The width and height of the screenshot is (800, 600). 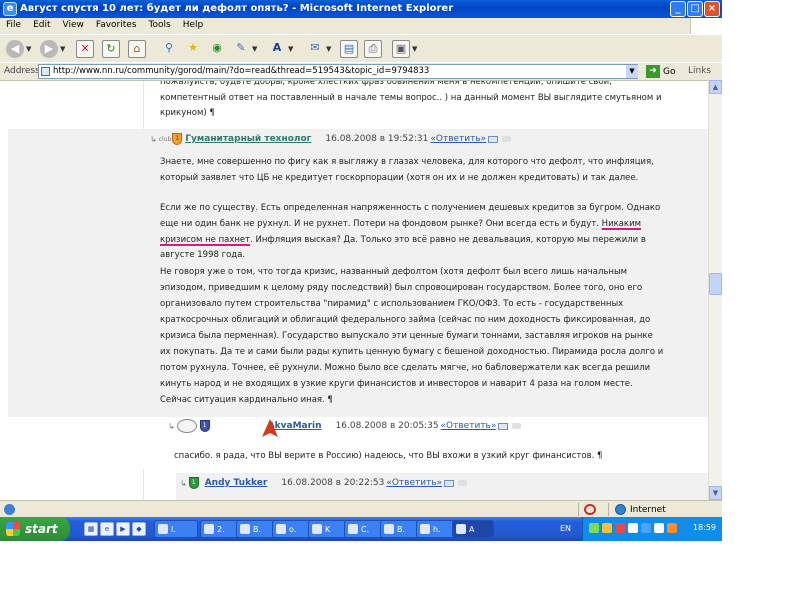 What do you see at coordinates (715, 493) in the screenshot?
I see `scroll-down-button: ▼` at bounding box center [715, 493].